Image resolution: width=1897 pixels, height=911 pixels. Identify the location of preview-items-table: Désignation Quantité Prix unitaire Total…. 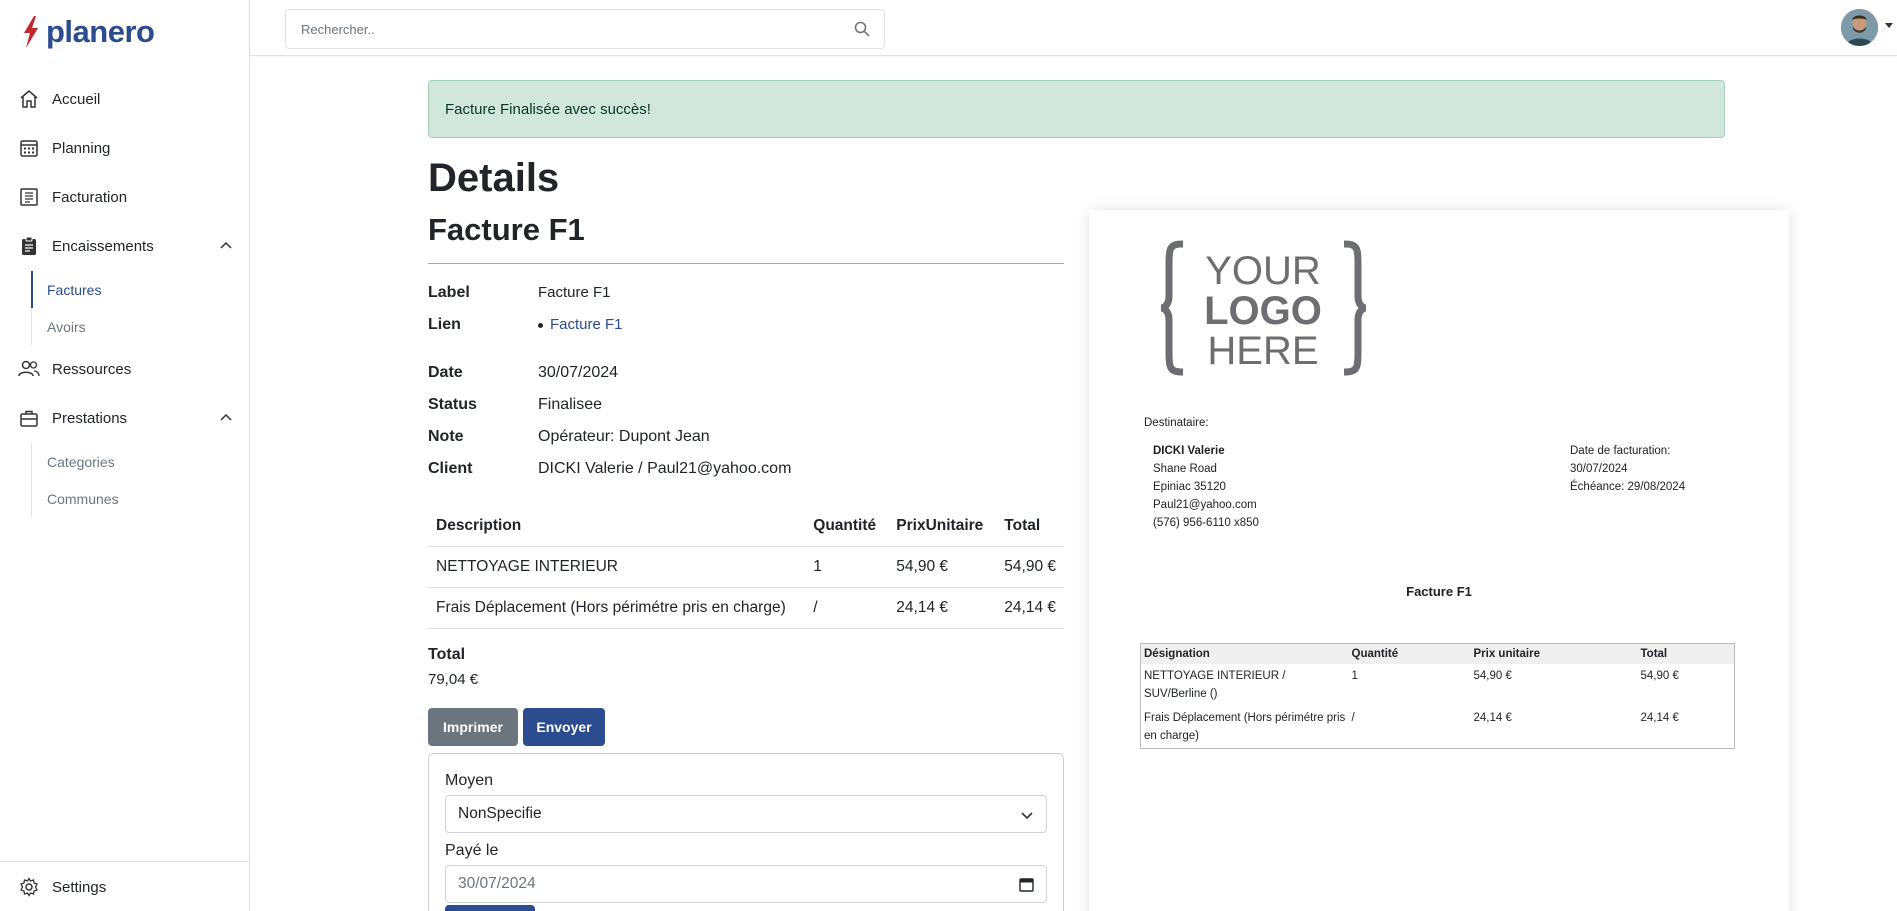
(1437, 696).